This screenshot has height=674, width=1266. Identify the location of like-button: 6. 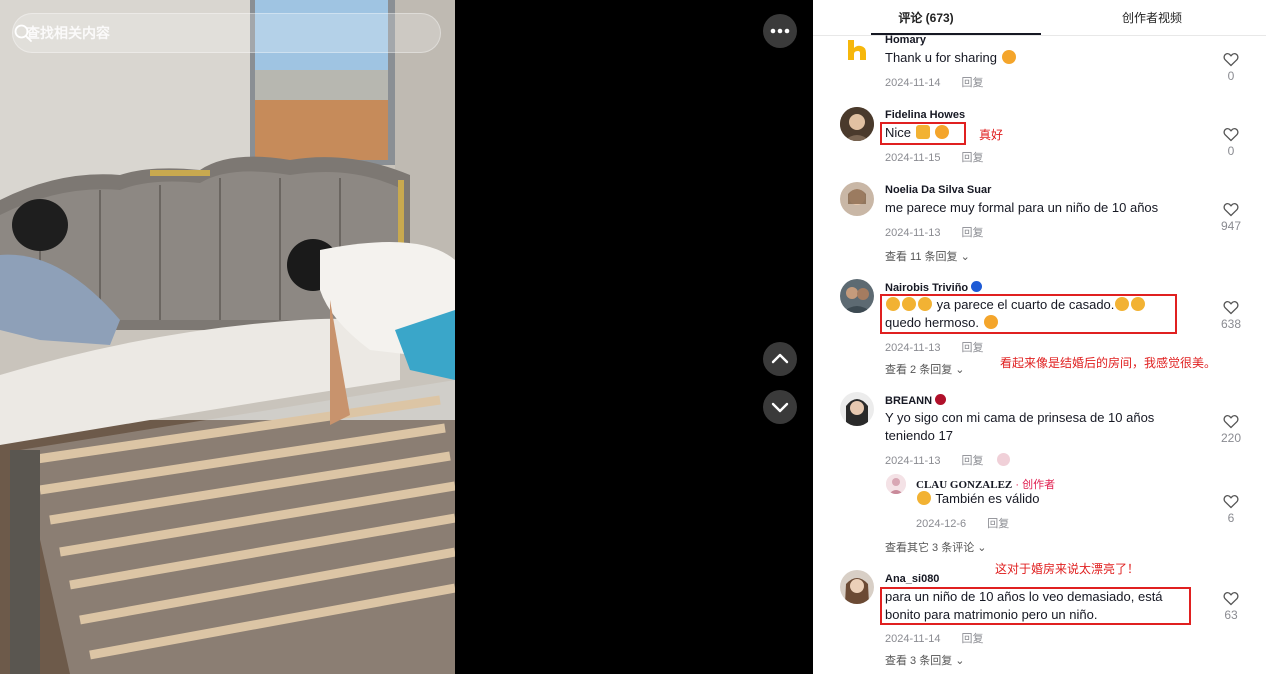
(1231, 509).